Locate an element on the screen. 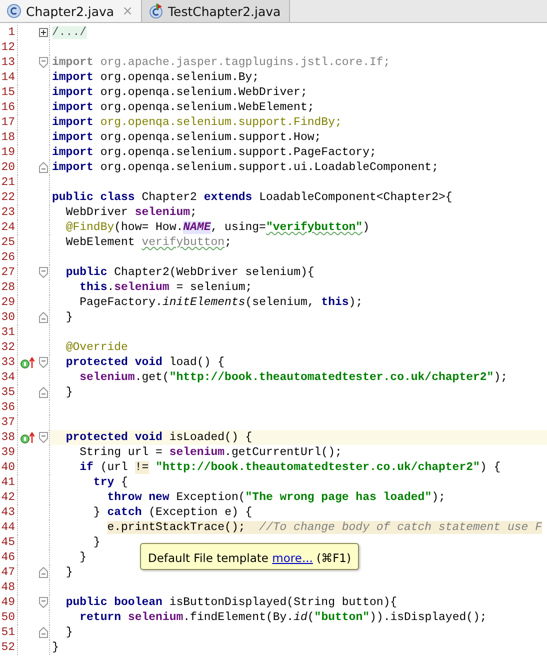  line-number: 39 is located at coordinates (9, 452).